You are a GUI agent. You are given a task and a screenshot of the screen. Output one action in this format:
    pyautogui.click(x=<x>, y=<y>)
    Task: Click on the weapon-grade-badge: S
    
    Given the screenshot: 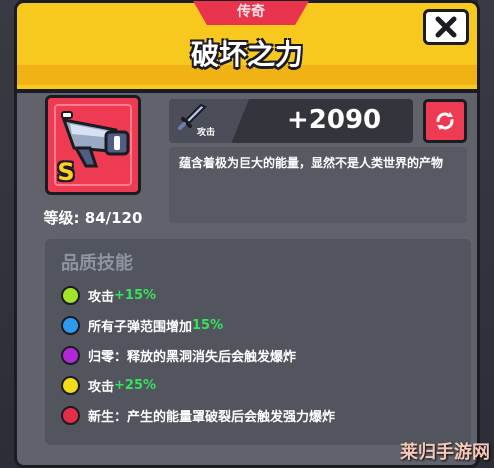 What is the action you would take?
    pyautogui.click(x=66, y=172)
    